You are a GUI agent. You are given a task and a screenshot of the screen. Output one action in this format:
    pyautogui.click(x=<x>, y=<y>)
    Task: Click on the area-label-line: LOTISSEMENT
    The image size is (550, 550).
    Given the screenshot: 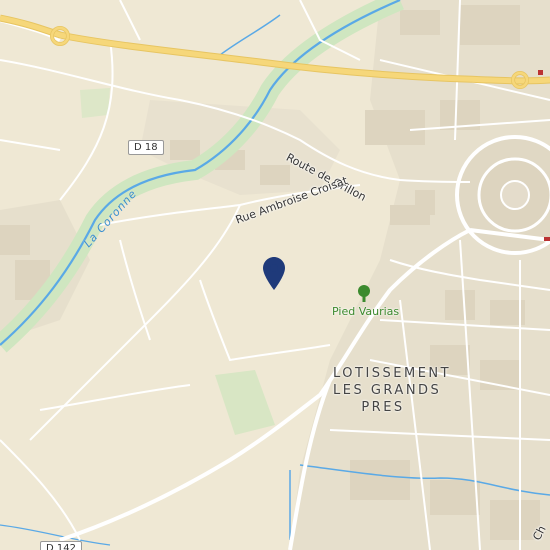 What is the action you would take?
    pyautogui.click(x=392, y=373)
    